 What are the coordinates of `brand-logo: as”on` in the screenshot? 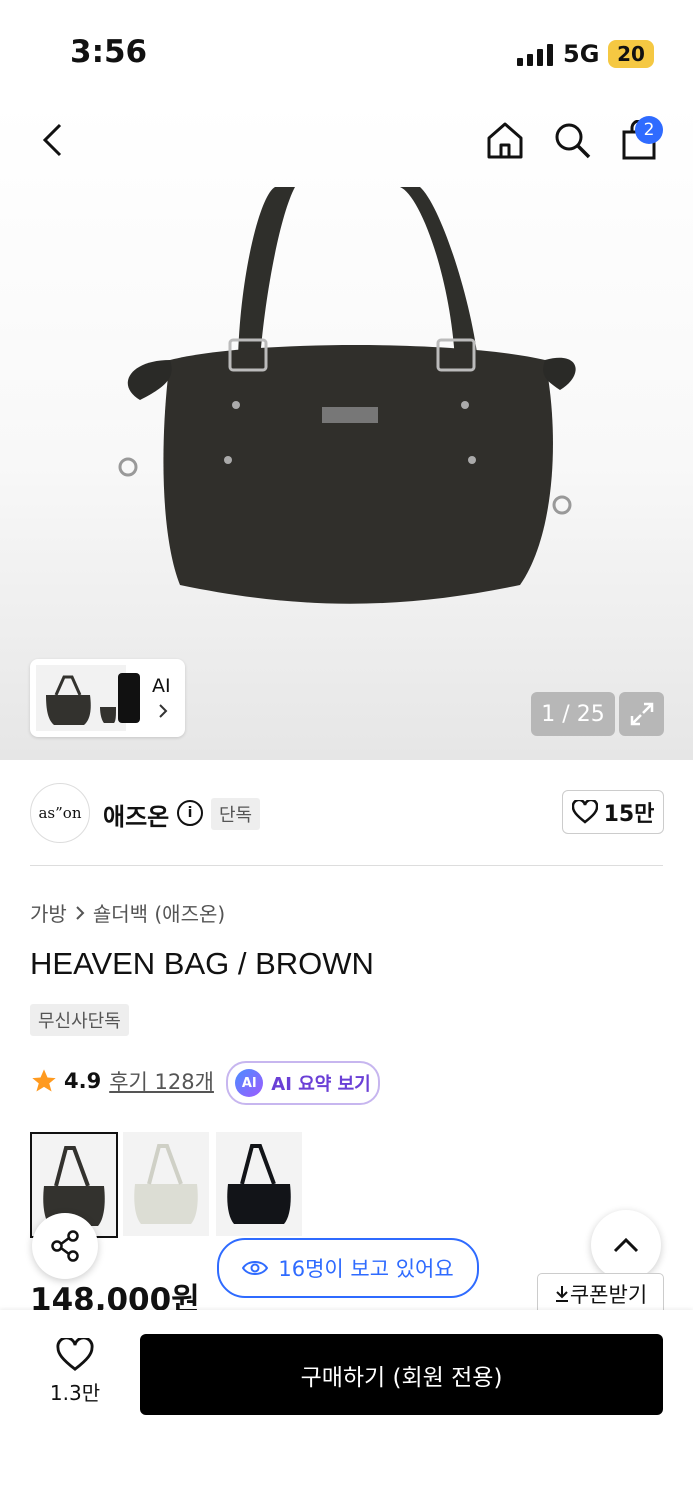 It's located at (60, 813).